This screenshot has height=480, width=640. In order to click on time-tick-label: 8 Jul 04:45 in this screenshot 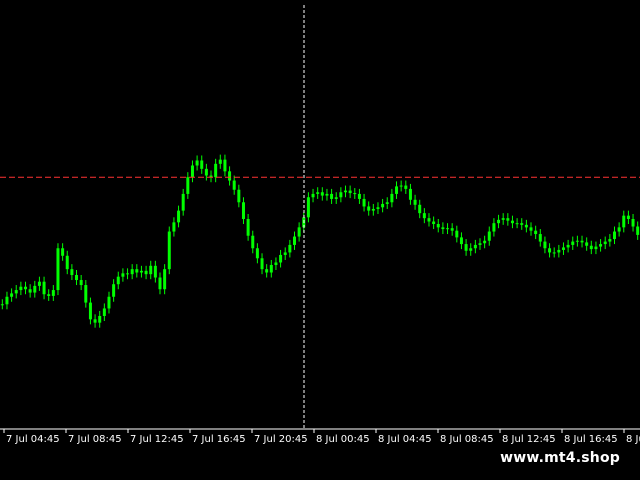, I will do `click(405, 439)`.